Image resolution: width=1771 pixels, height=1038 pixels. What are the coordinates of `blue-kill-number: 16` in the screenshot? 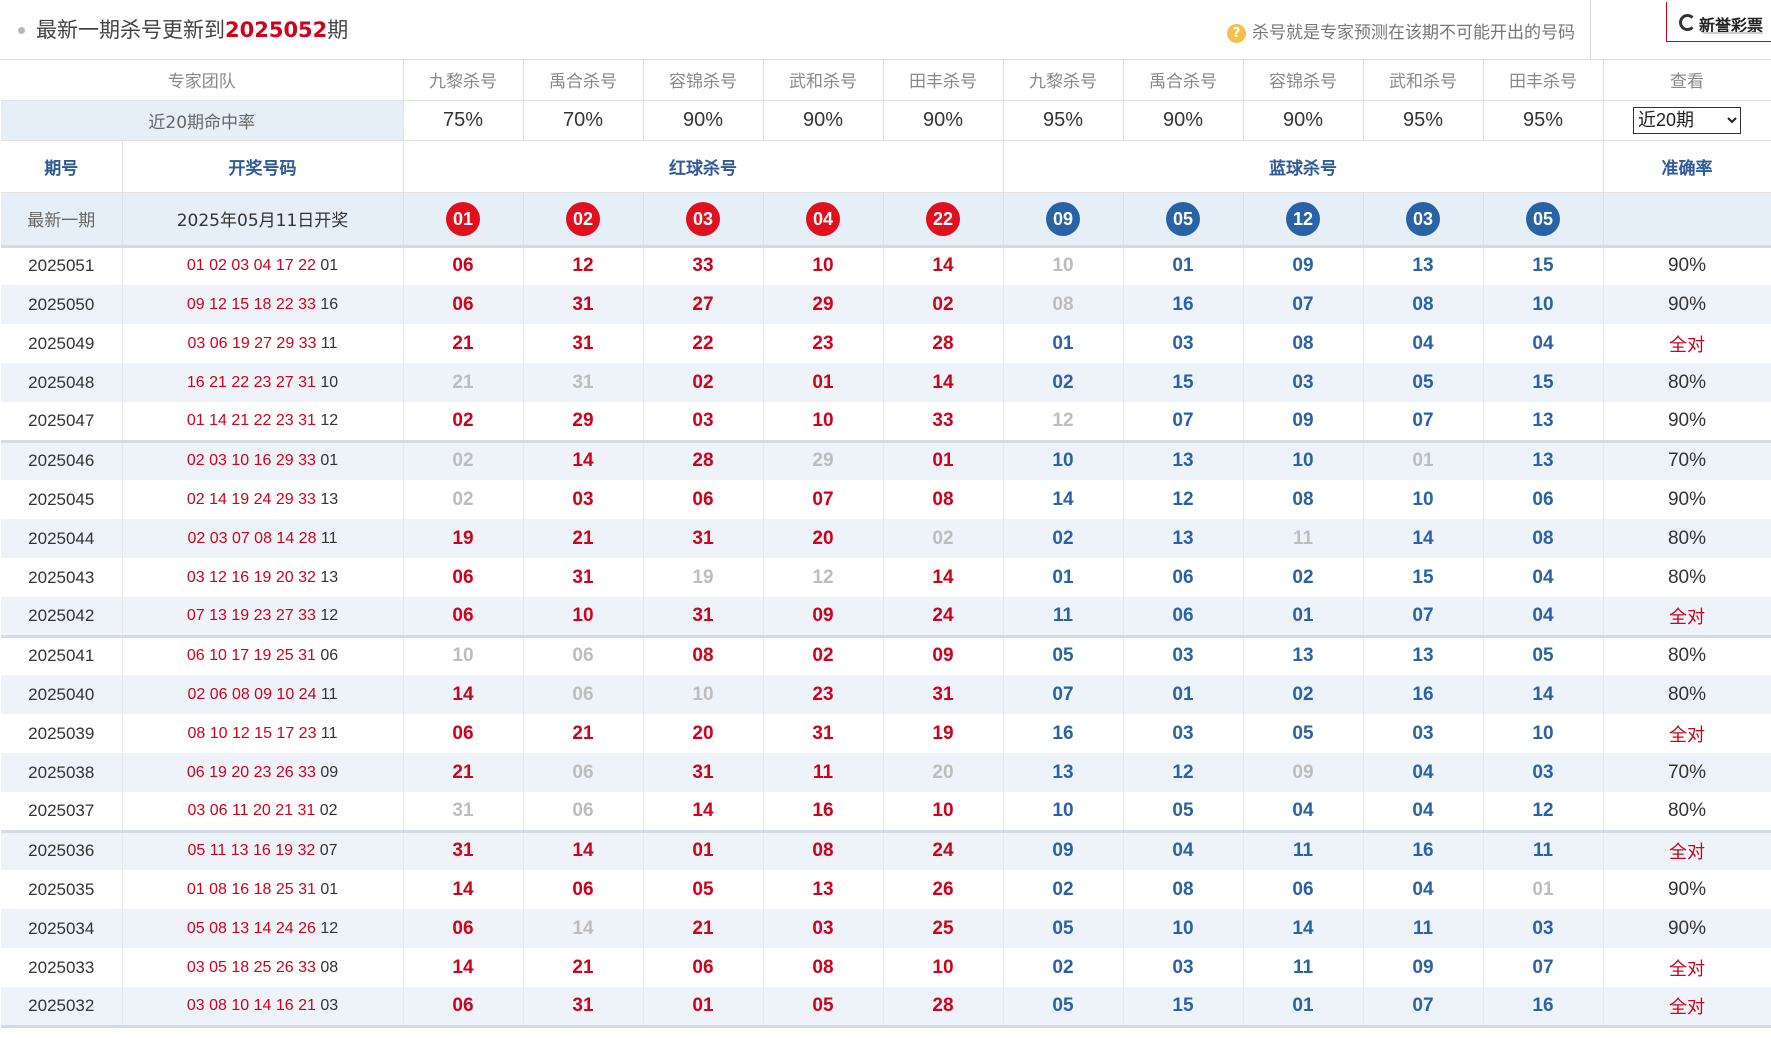 It's located at (1423, 694).